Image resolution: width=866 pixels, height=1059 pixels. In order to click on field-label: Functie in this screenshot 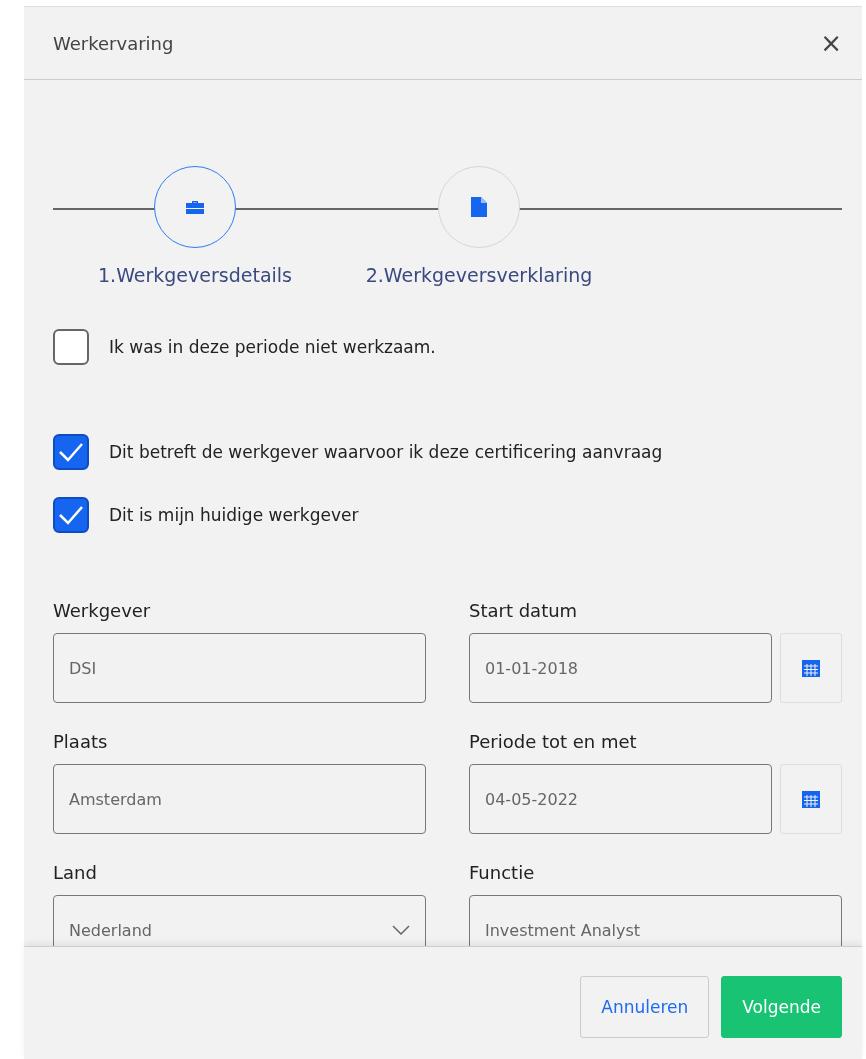, I will do `click(502, 872)`.